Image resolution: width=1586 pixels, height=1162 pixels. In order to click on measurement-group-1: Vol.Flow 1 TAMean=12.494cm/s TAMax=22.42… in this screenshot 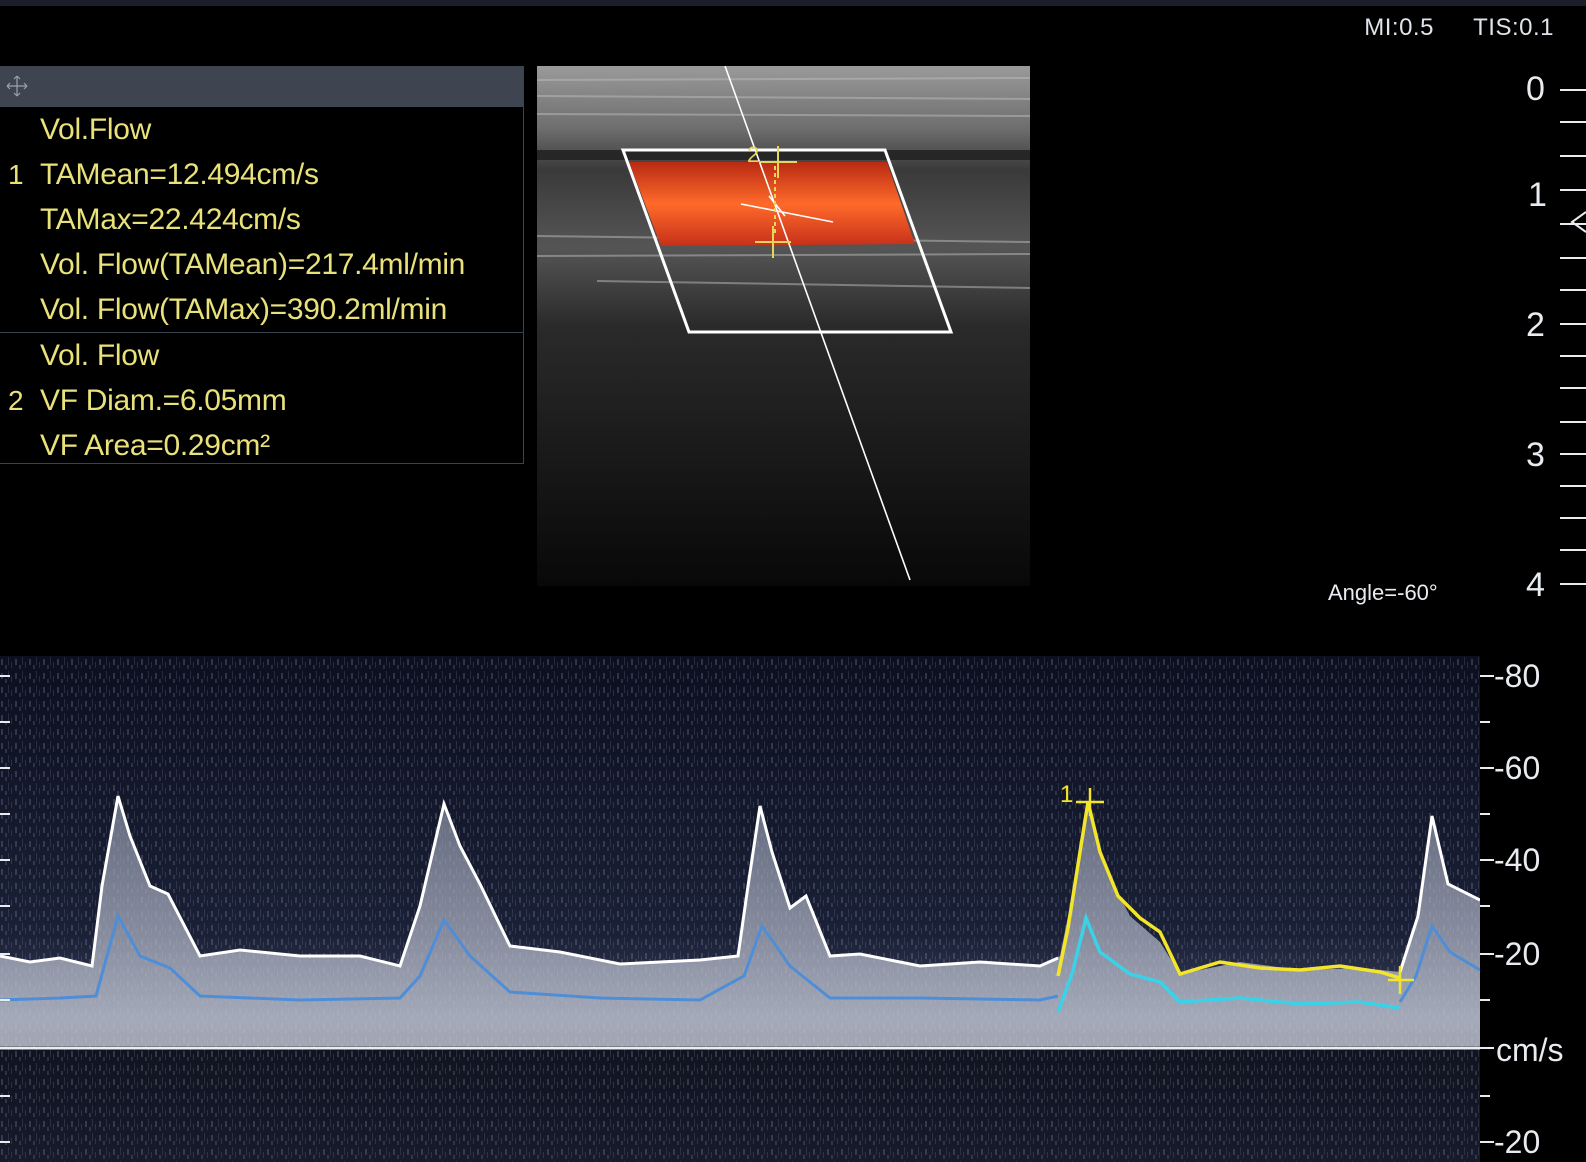, I will do `click(261, 219)`.